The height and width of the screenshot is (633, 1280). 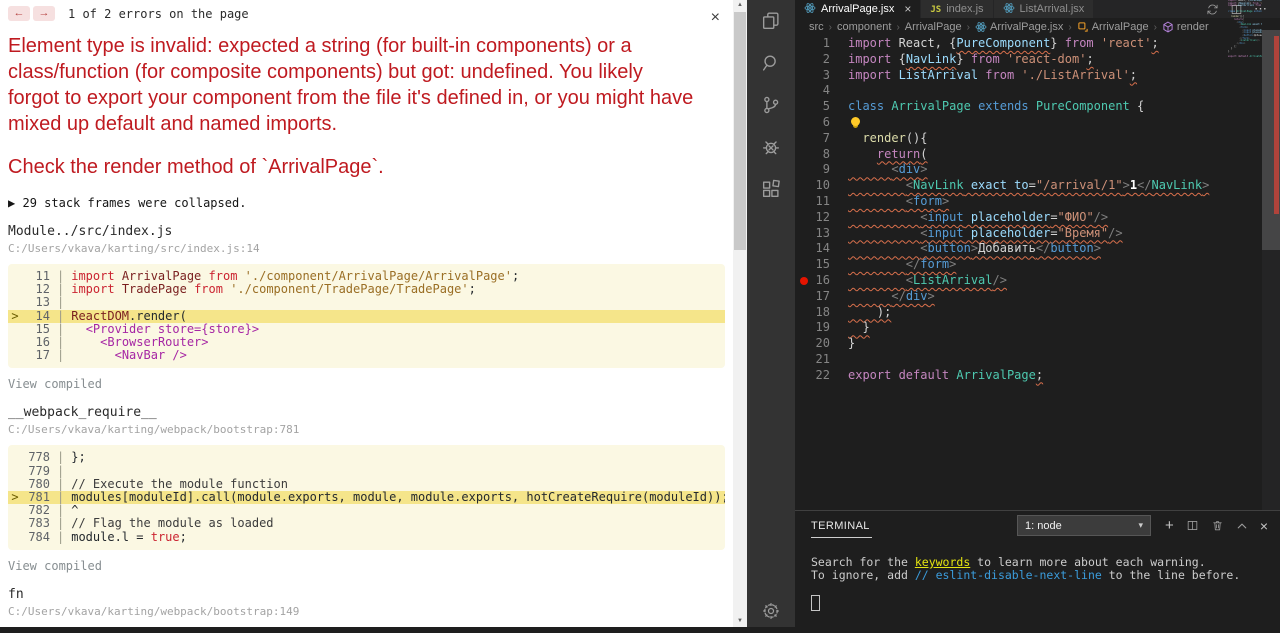 I want to click on breadcrumb-item: src, so click(x=816, y=27).